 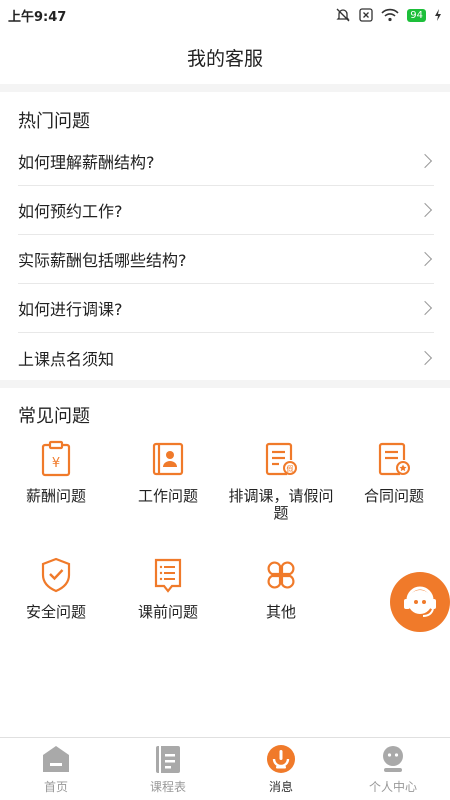 What do you see at coordinates (281, 575) in the screenshot?
I see `four-leaf-icon` at bounding box center [281, 575].